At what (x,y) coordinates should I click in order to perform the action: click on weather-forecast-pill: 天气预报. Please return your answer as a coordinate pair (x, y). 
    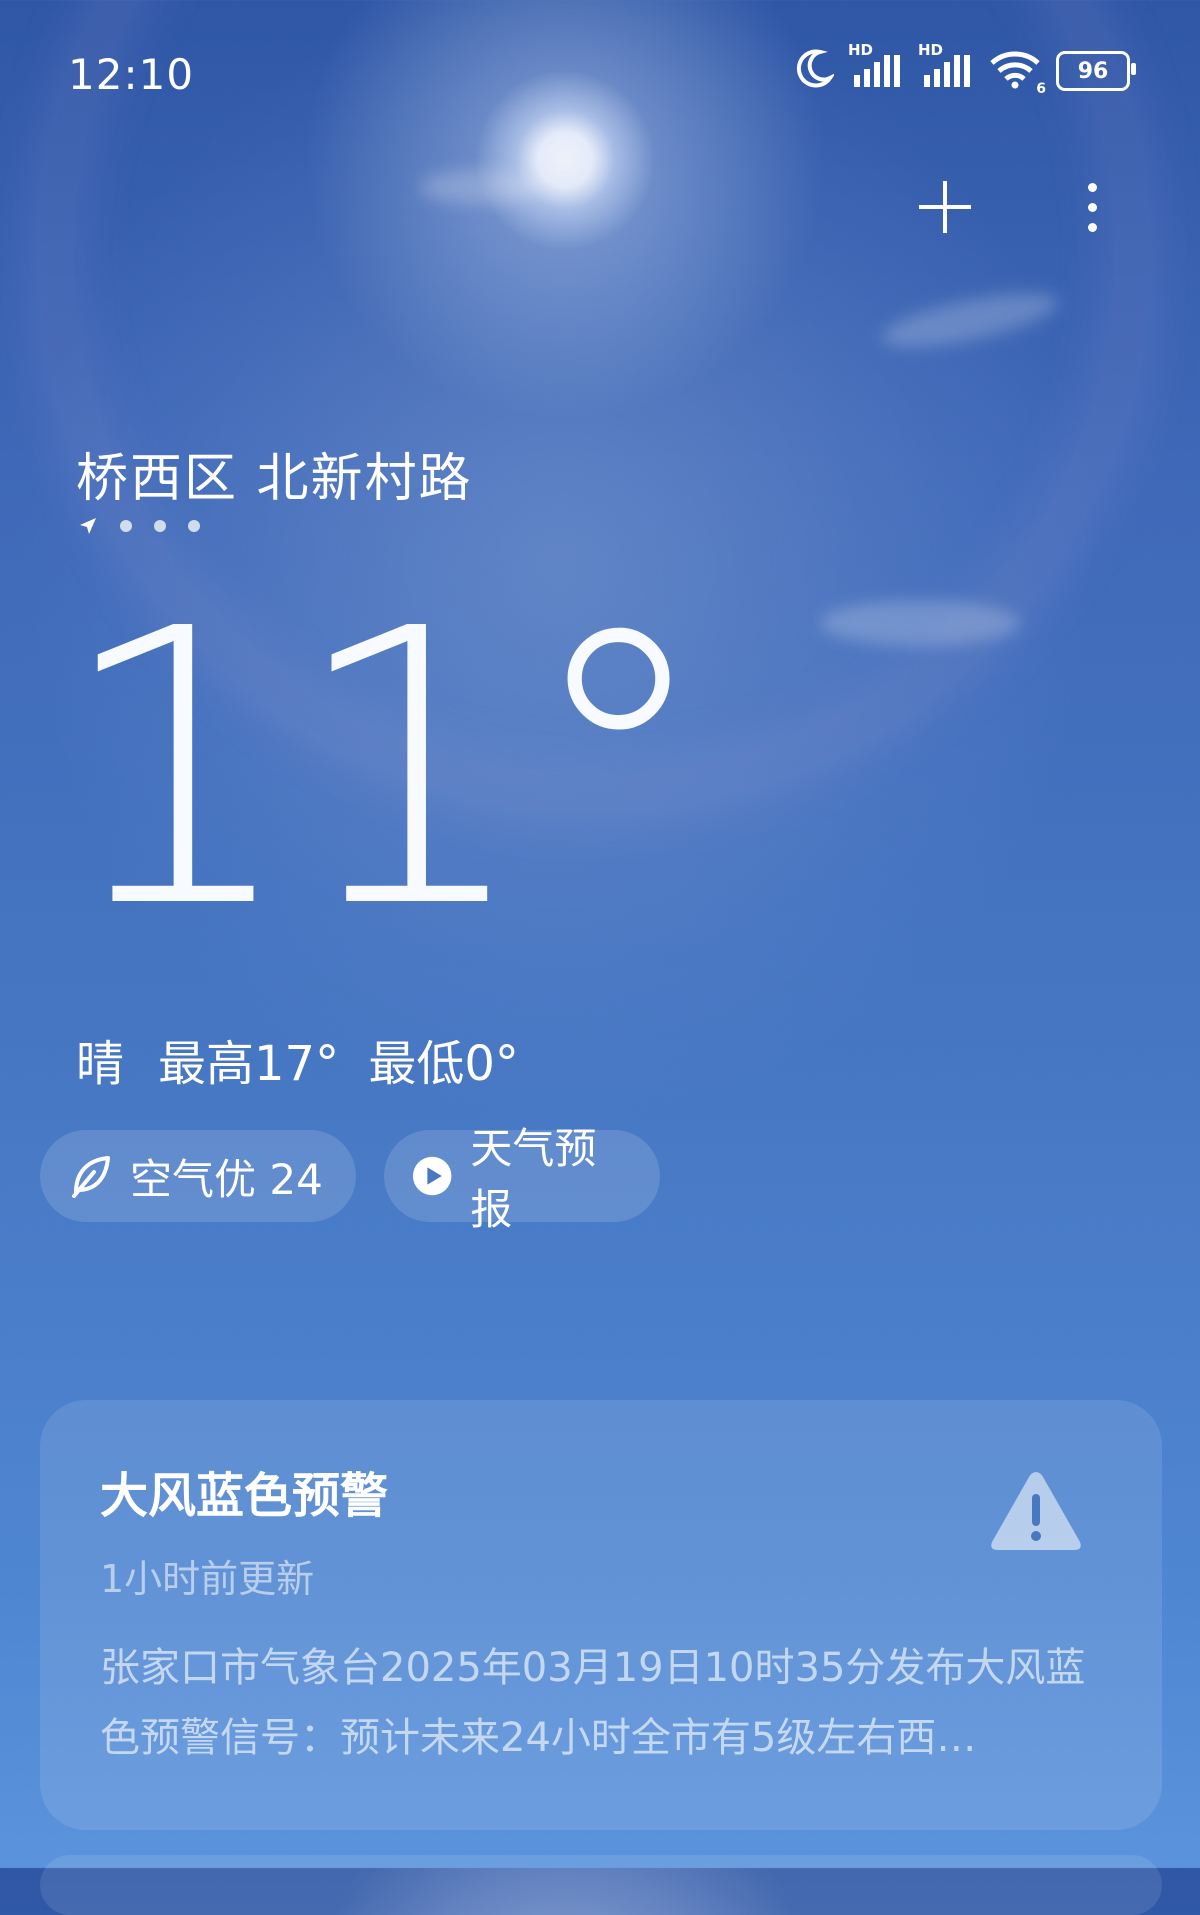
    Looking at the image, I should click on (522, 1179).